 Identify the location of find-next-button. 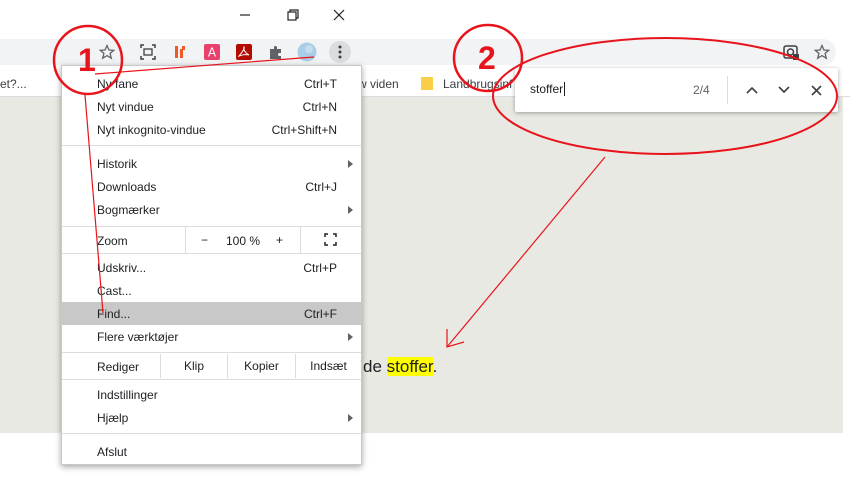
(784, 90).